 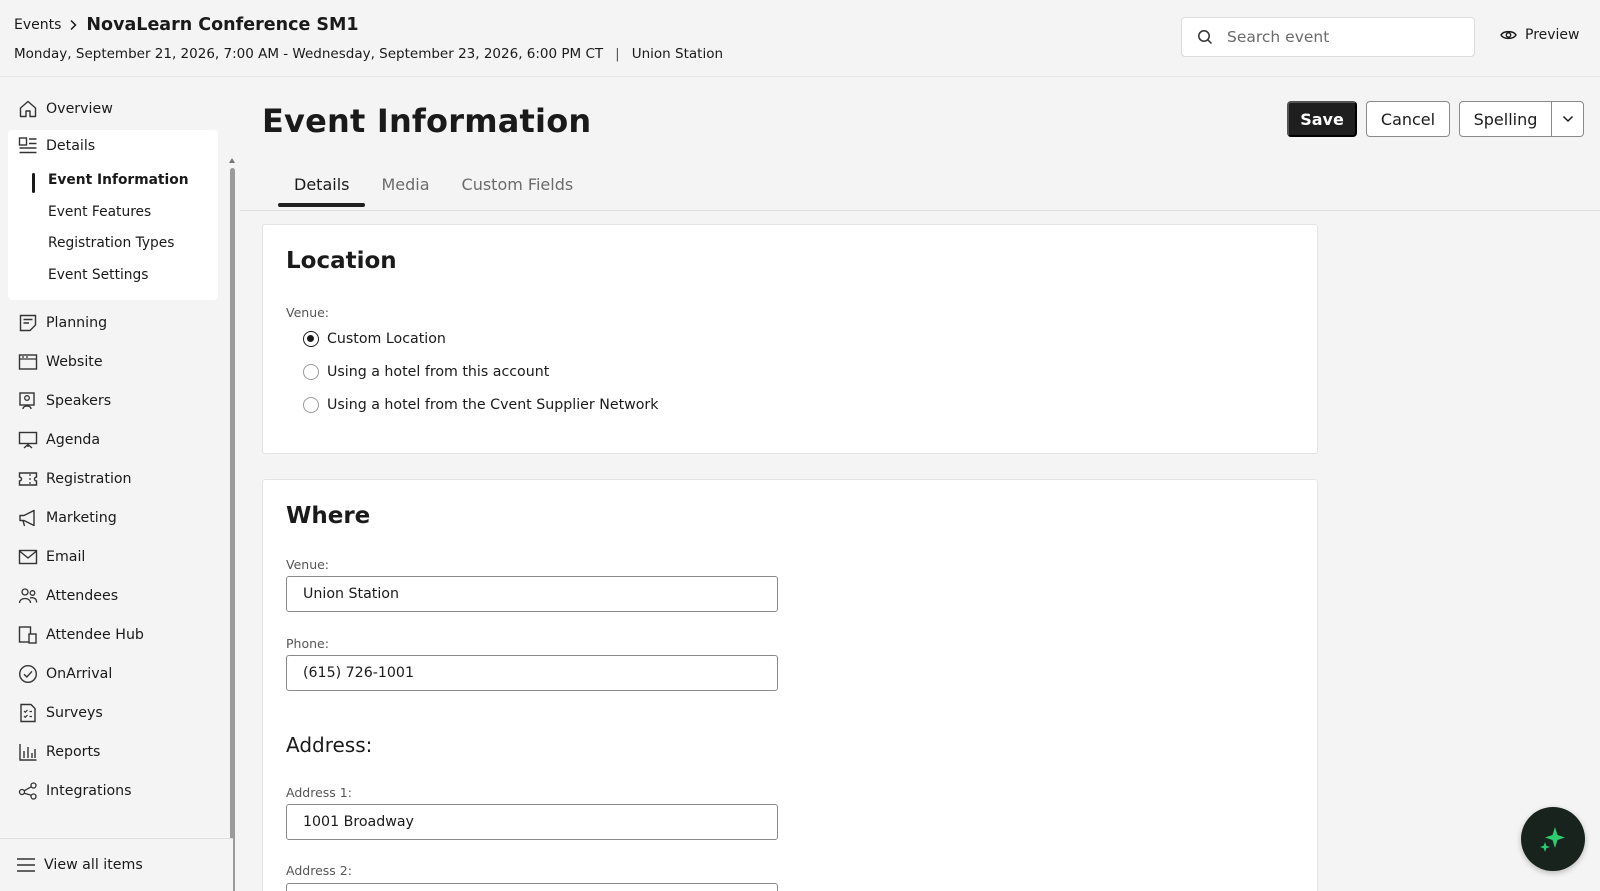 I want to click on sidebar-item-surveys: Surveys, so click(x=60, y=713).